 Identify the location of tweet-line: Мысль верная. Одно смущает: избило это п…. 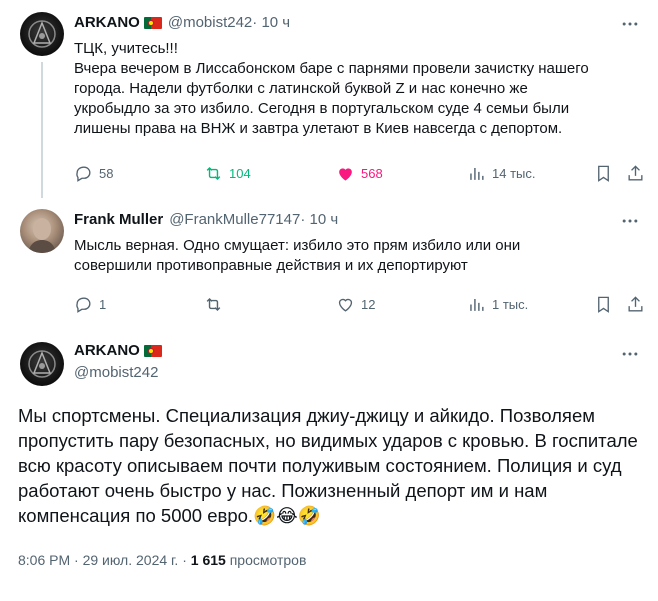
(297, 245).